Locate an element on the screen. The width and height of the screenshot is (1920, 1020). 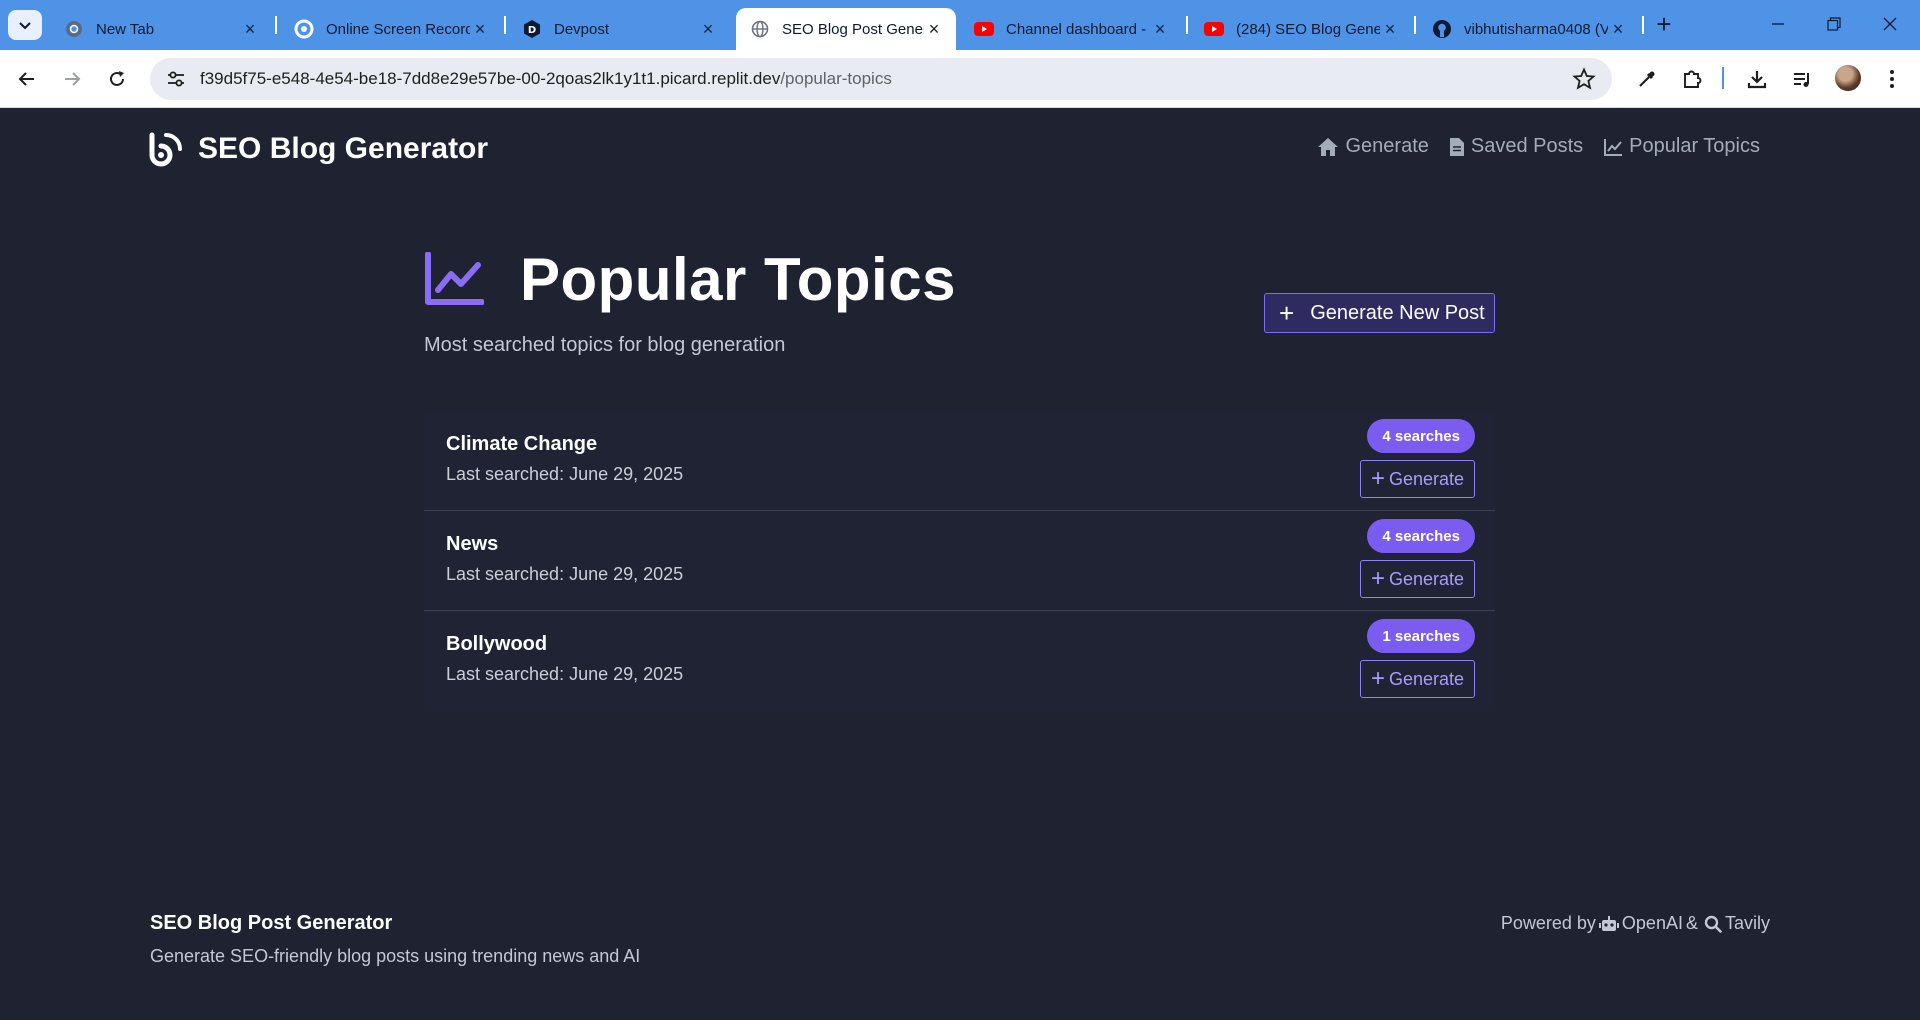
line-chart-icon is located at coordinates (1613, 147).